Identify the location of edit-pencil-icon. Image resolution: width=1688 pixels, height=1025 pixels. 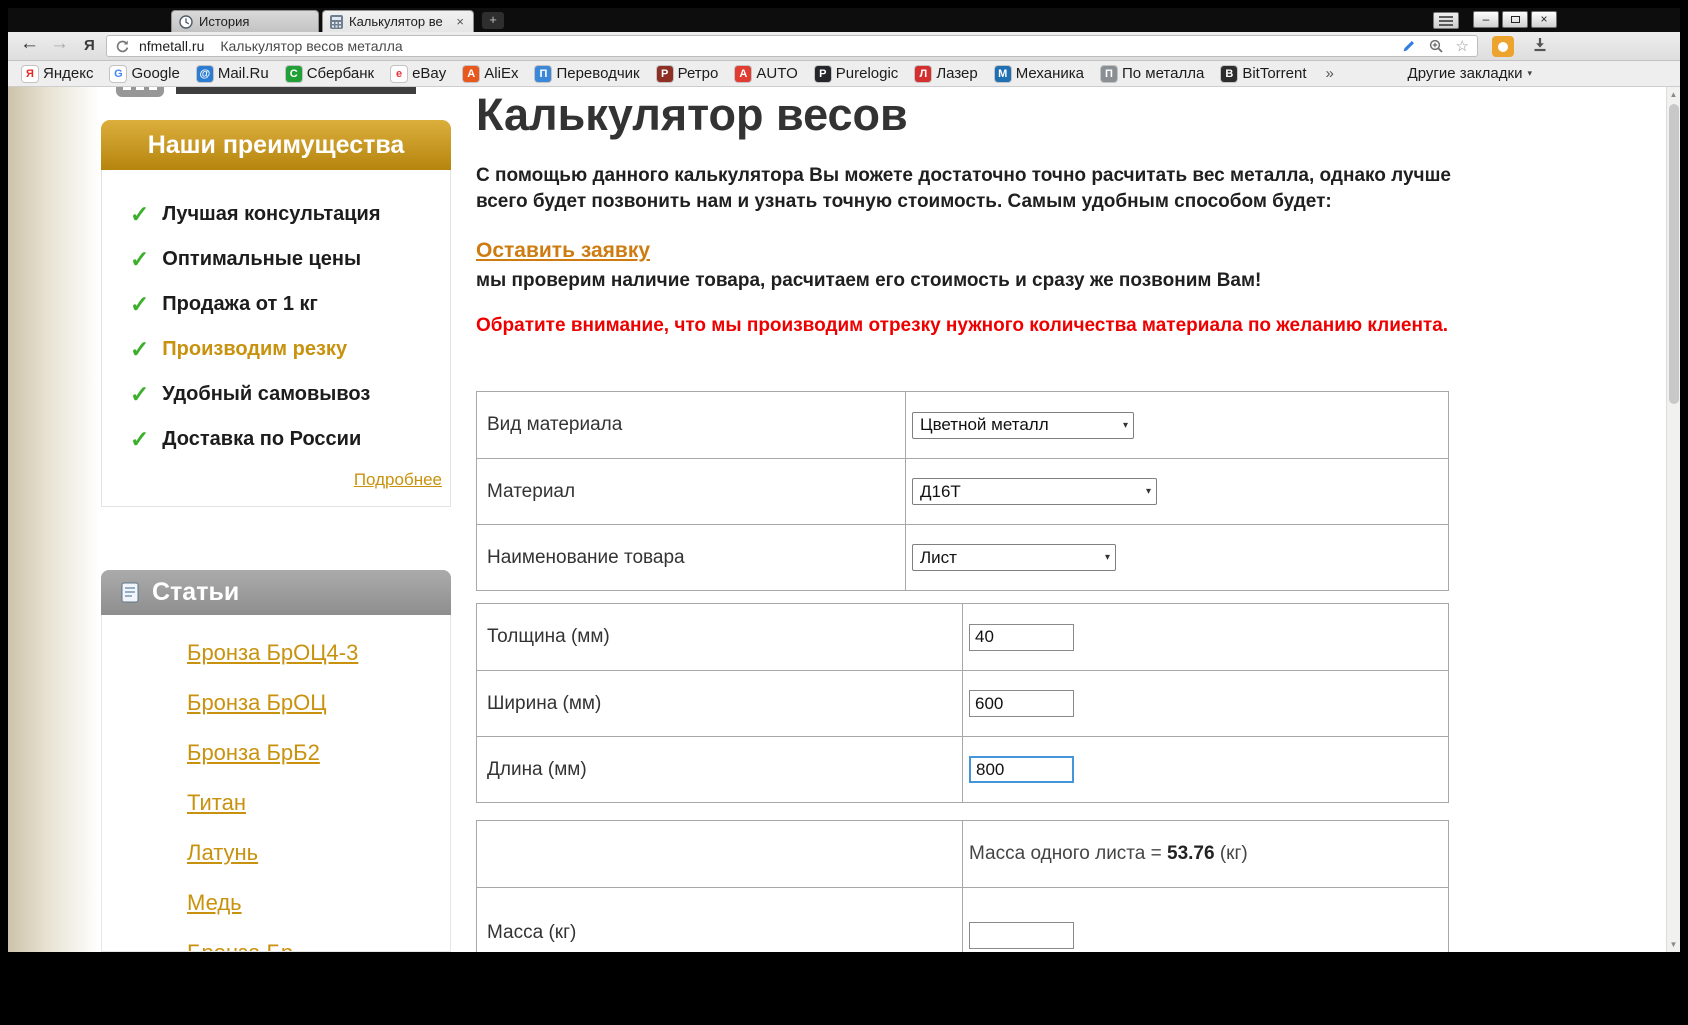
(1409, 46).